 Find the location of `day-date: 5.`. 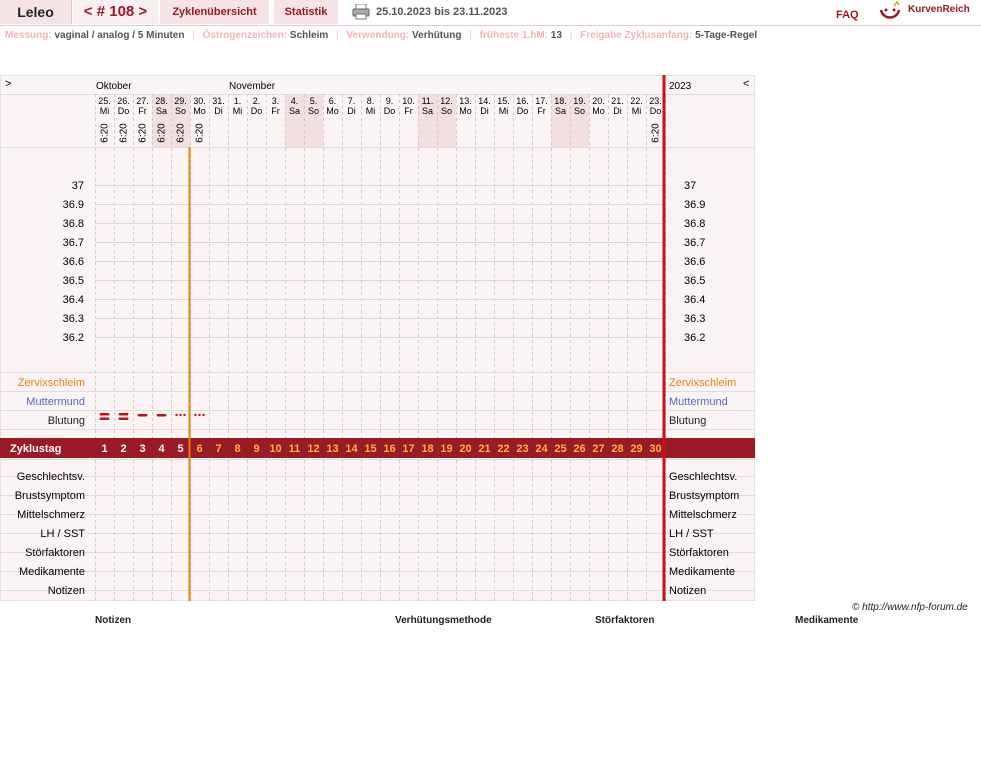

day-date: 5. is located at coordinates (314, 101).